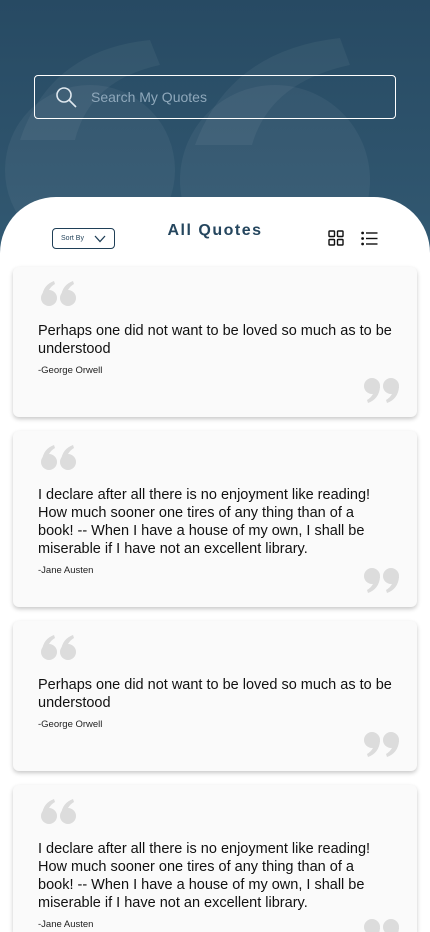 The width and height of the screenshot is (430, 932). Describe the element at coordinates (243, 97) in the screenshot. I see `search-input` at that location.